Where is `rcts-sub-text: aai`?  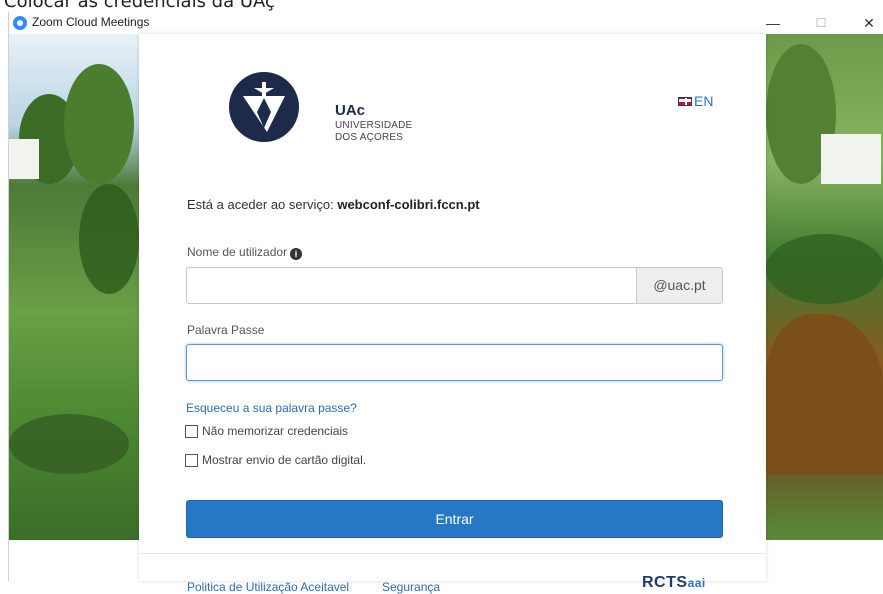 rcts-sub-text: aai is located at coordinates (696, 583).